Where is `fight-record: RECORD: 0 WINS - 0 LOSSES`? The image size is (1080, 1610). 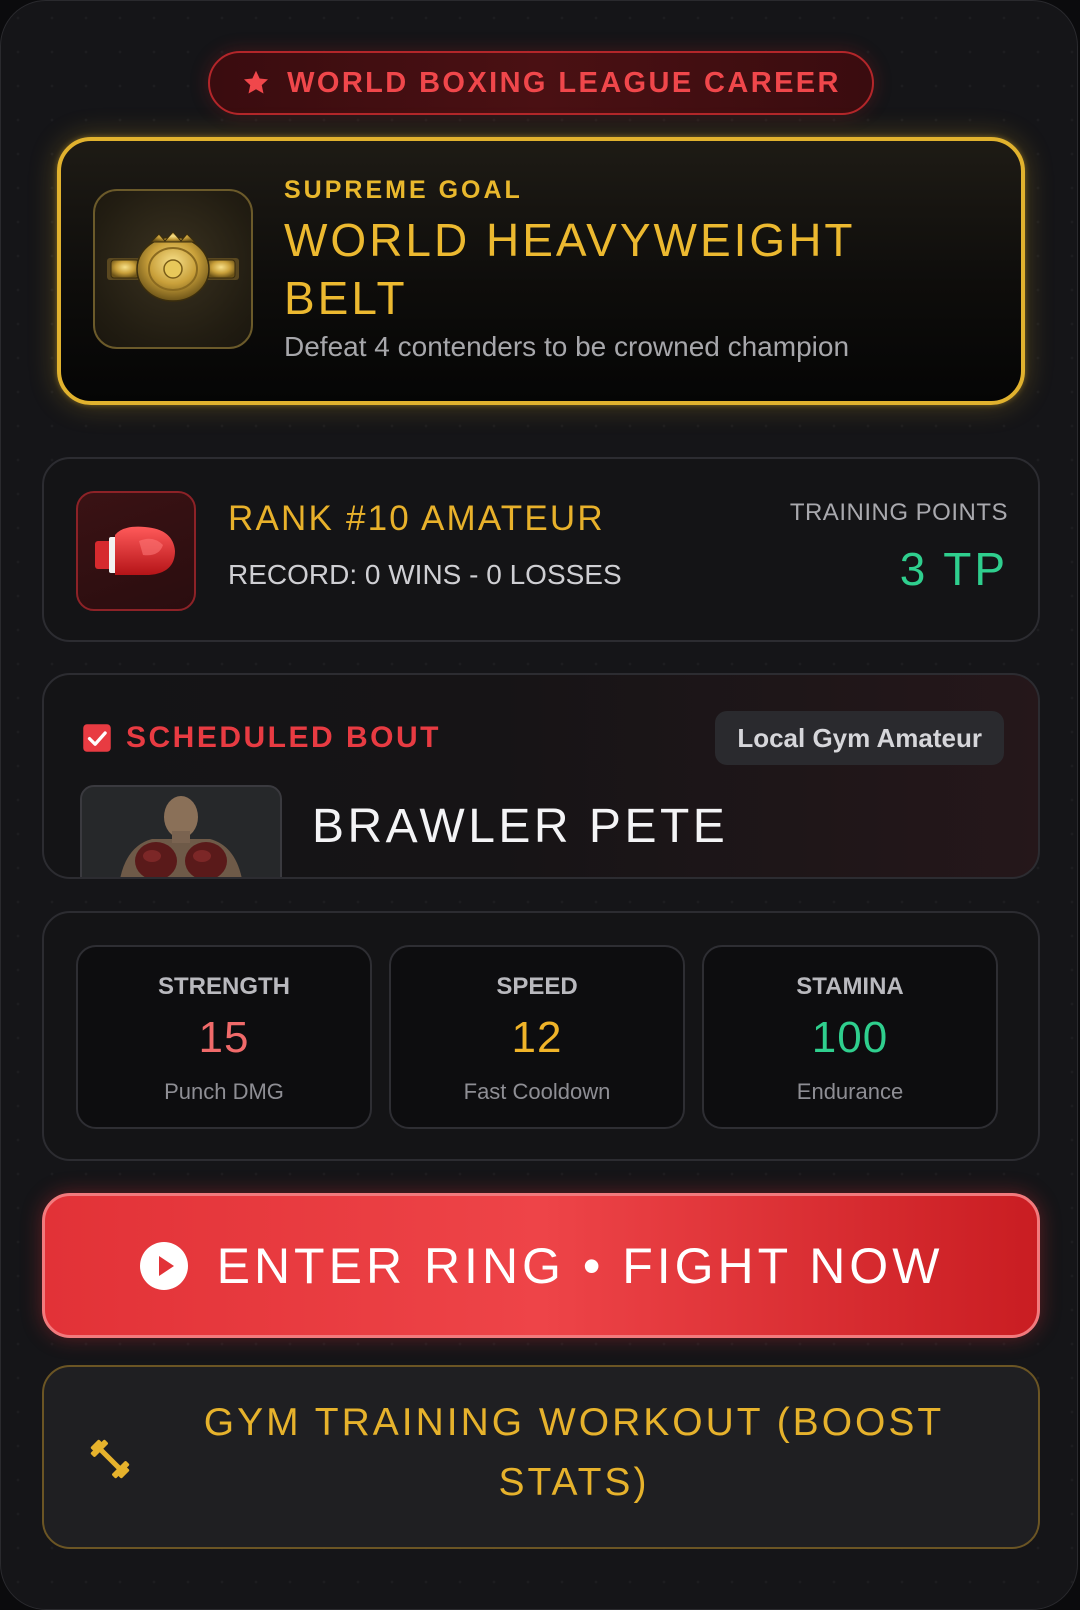 fight-record: RECORD: 0 WINS - 0 LOSSES is located at coordinates (425, 574).